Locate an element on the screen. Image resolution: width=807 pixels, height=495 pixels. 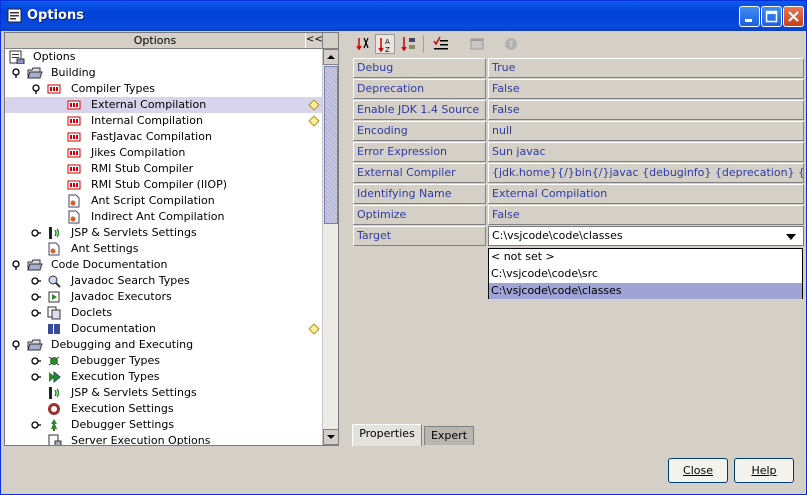
help-button: Help is located at coordinates (764, 470).